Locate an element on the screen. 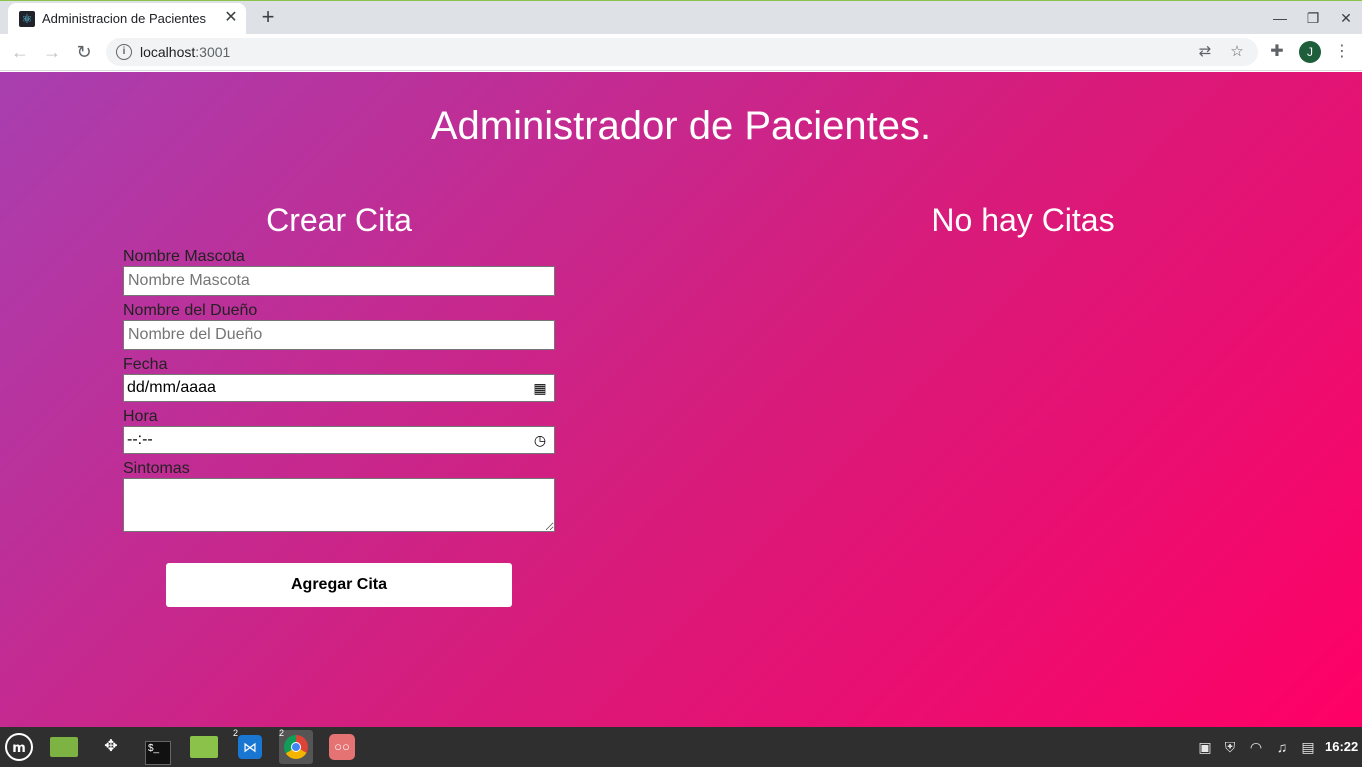 This screenshot has width=1362, height=767. date-input: dd/mm/aaaa ▦ is located at coordinates (339, 388).